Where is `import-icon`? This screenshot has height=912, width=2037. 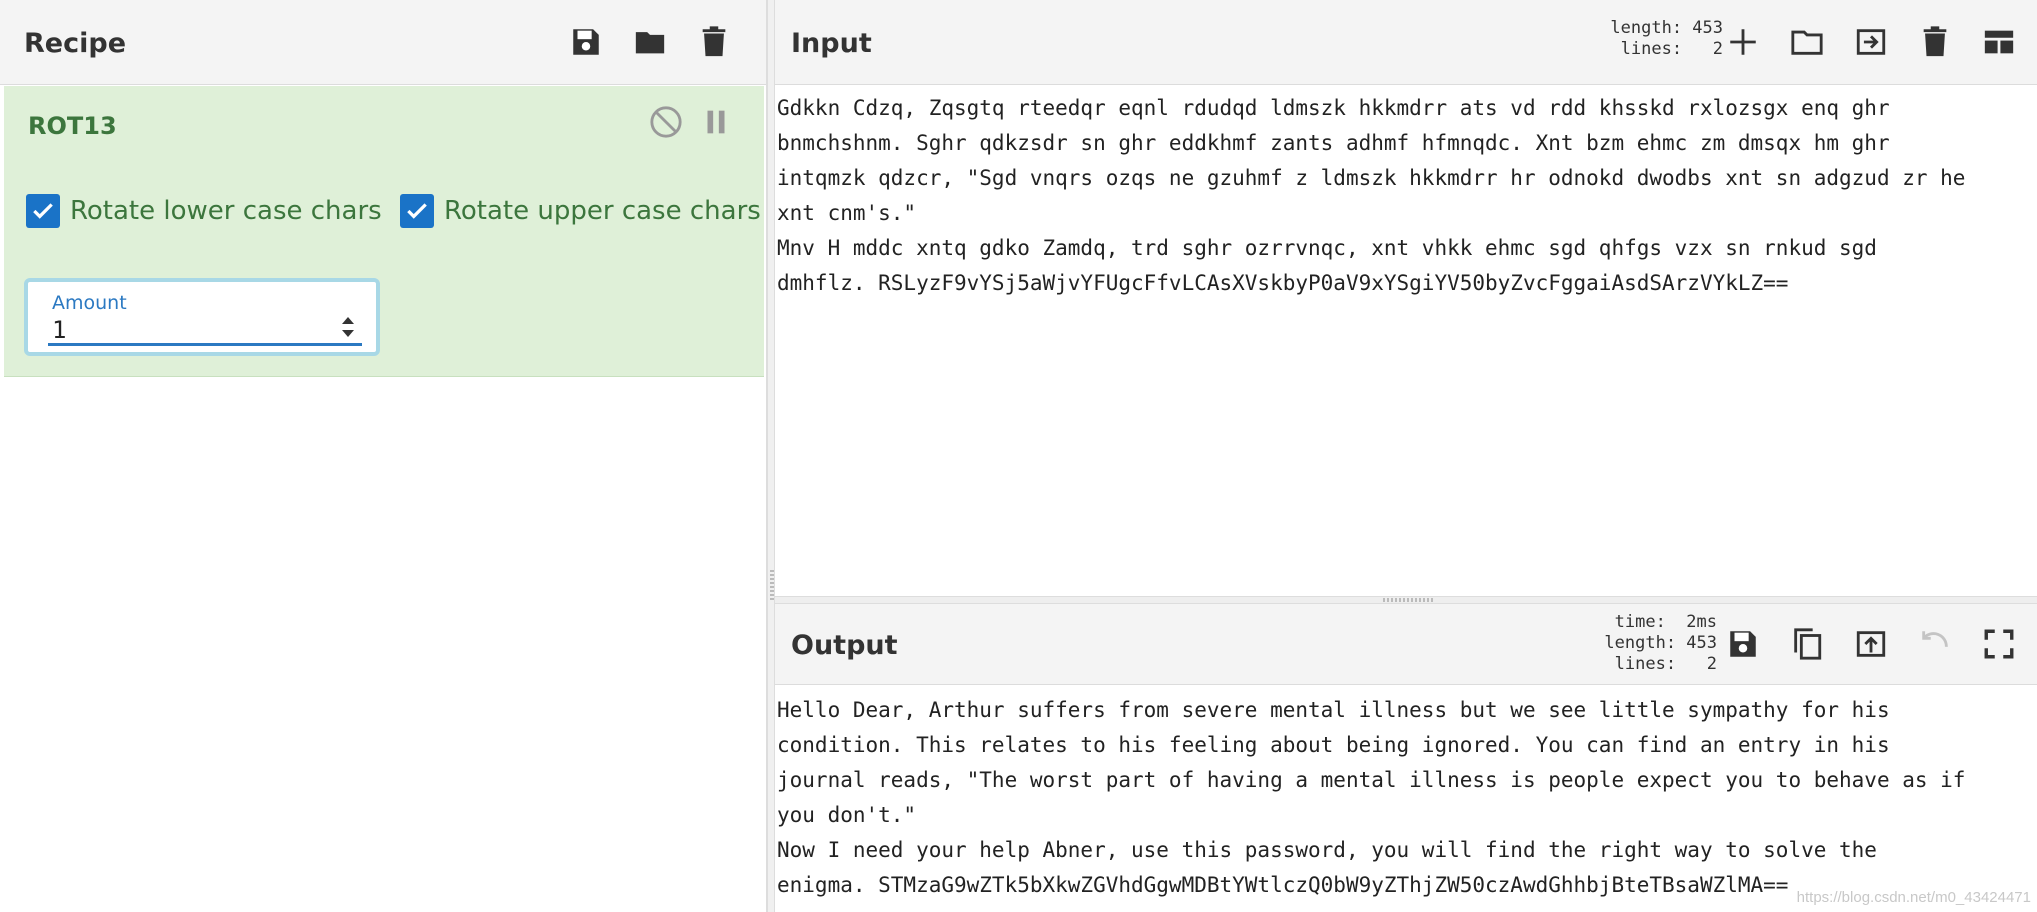 import-icon is located at coordinates (1871, 42).